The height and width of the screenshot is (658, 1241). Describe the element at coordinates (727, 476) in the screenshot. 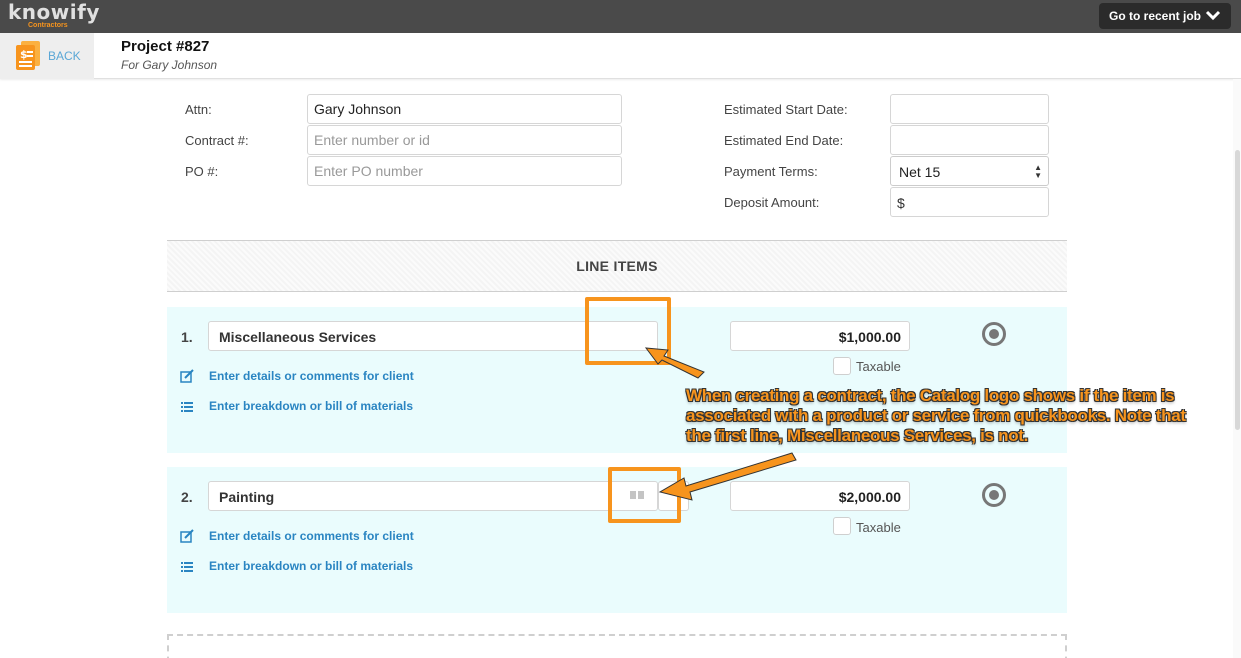

I see `annotation-arrow-lower` at that location.